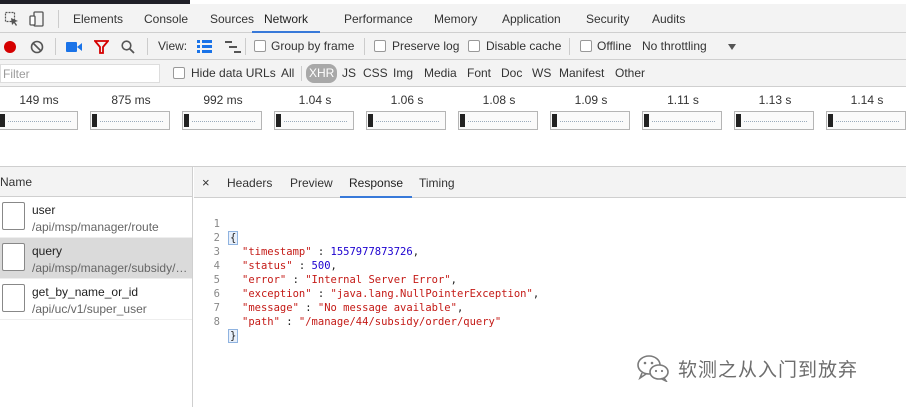  What do you see at coordinates (131, 100) in the screenshot?
I see `overview-time: 875 ms` at bounding box center [131, 100].